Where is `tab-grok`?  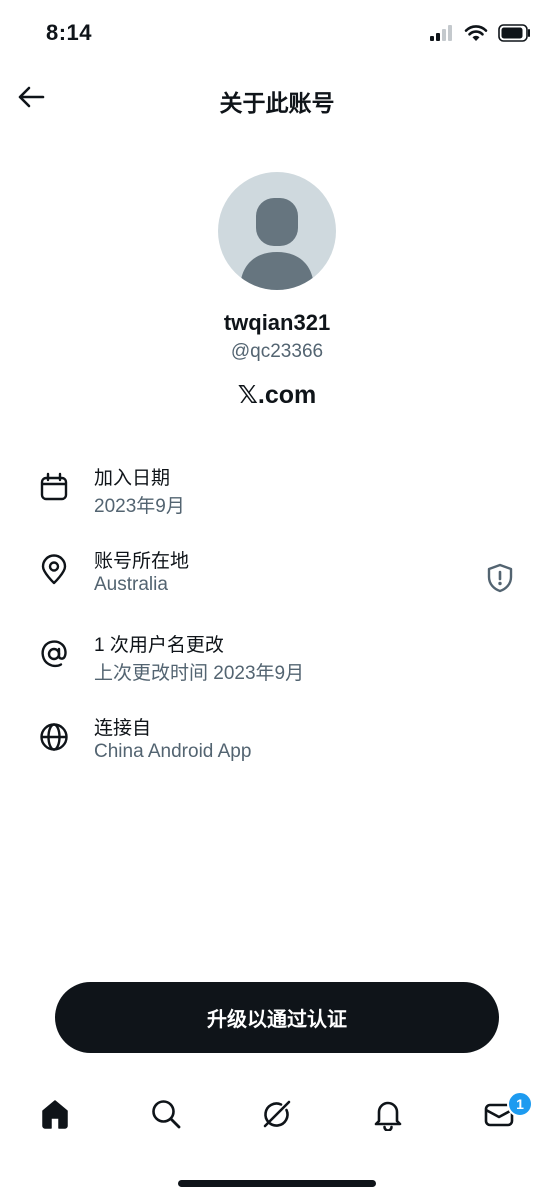
tab-grok is located at coordinates (277, 1114).